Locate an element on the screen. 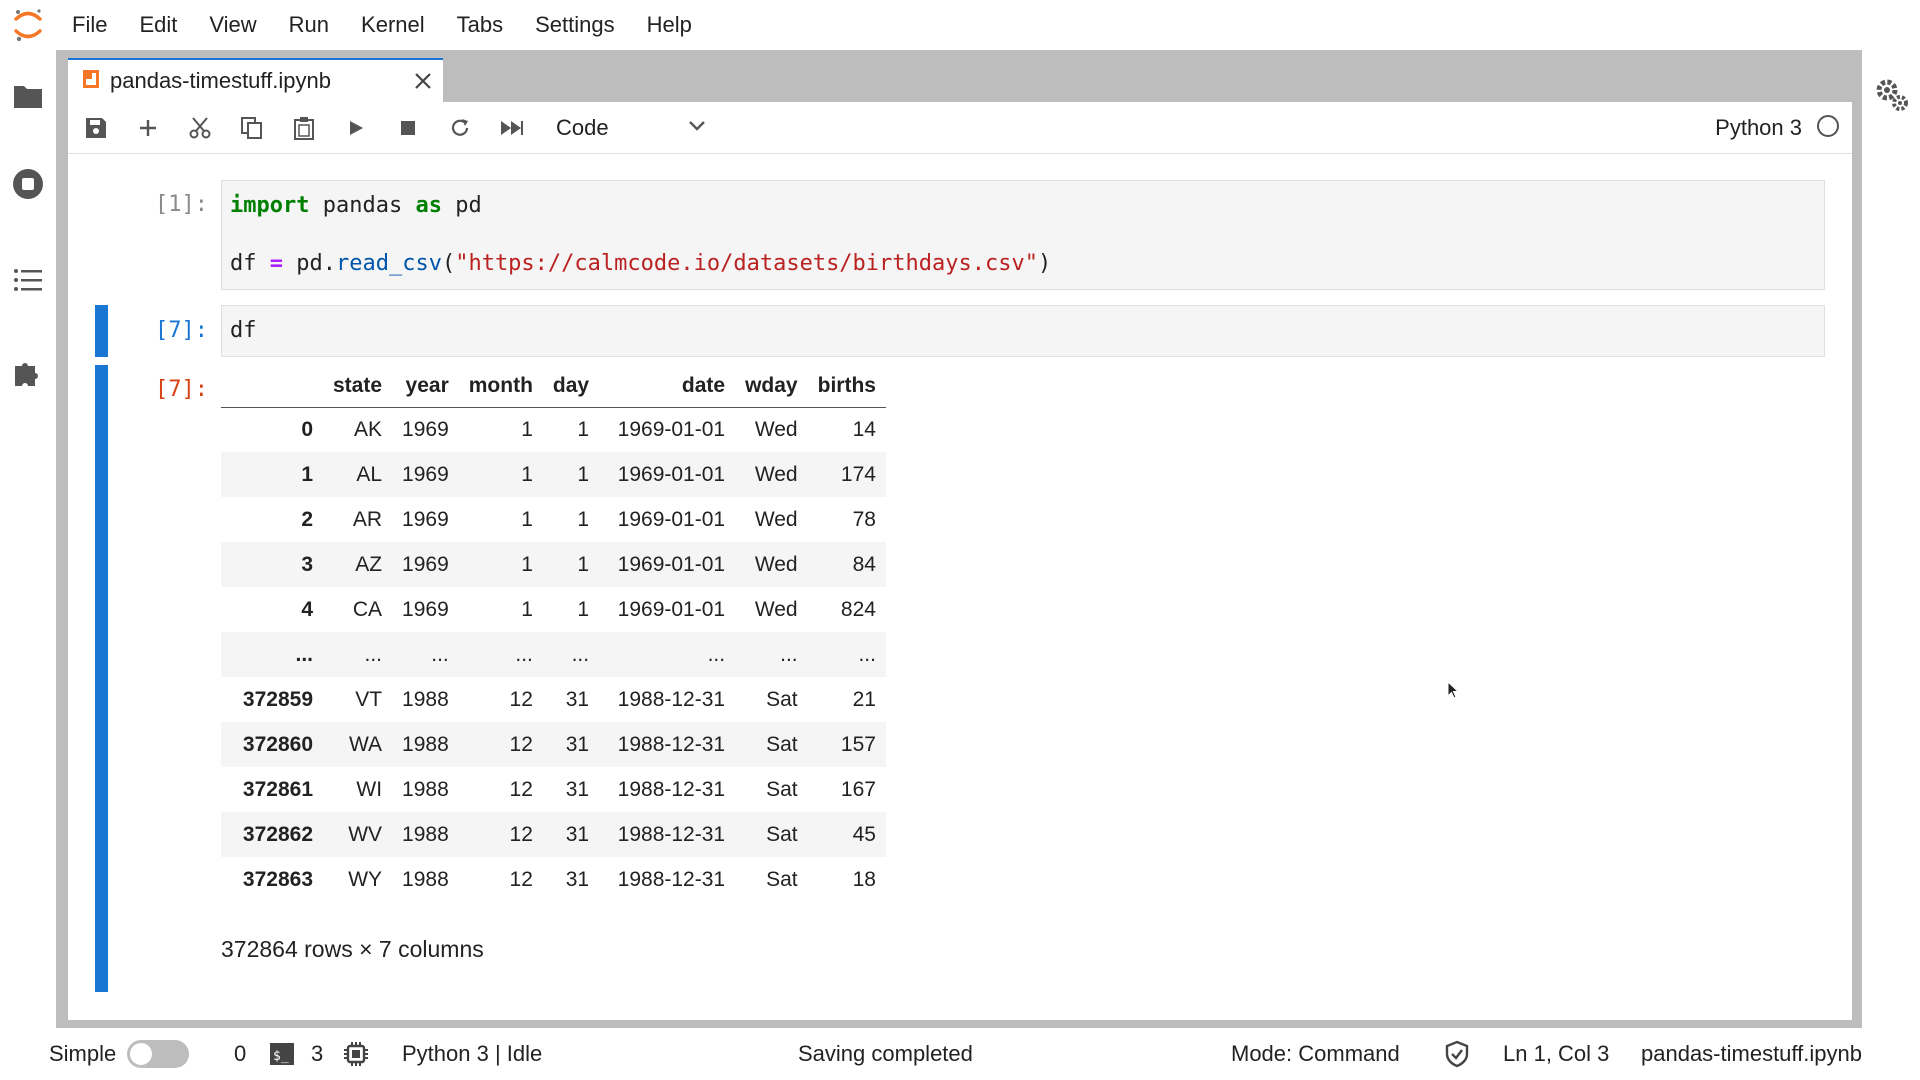 This screenshot has height=1080, width=1920. cell-type-dropdown: Code is located at coordinates (631, 128).